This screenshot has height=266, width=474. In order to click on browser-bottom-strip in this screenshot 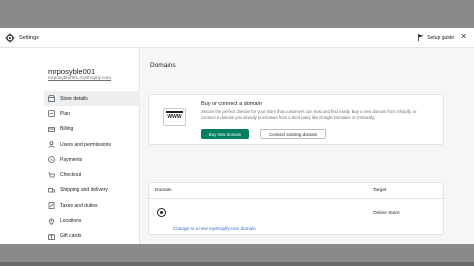, I will do `click(237, 255)`.